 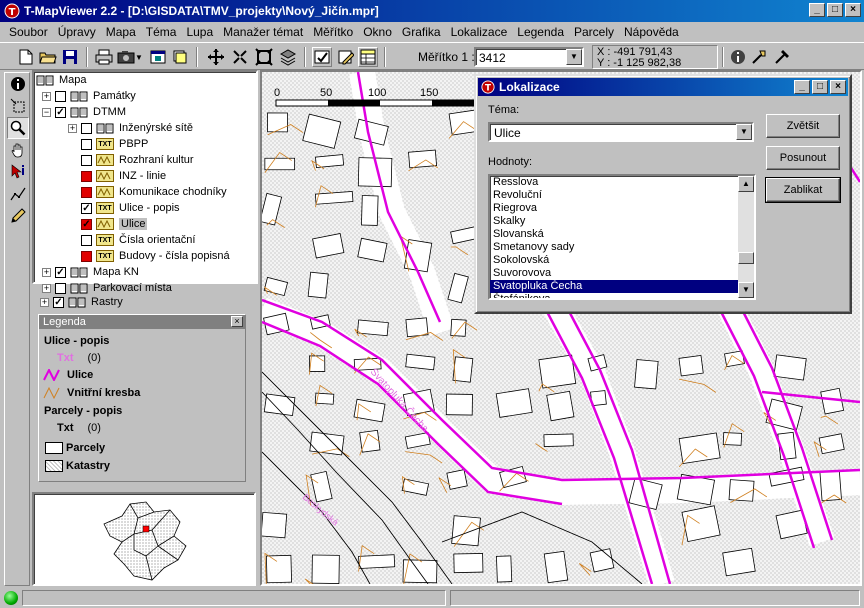 I want to click on select-region-icon, so click(x=18, y=106).